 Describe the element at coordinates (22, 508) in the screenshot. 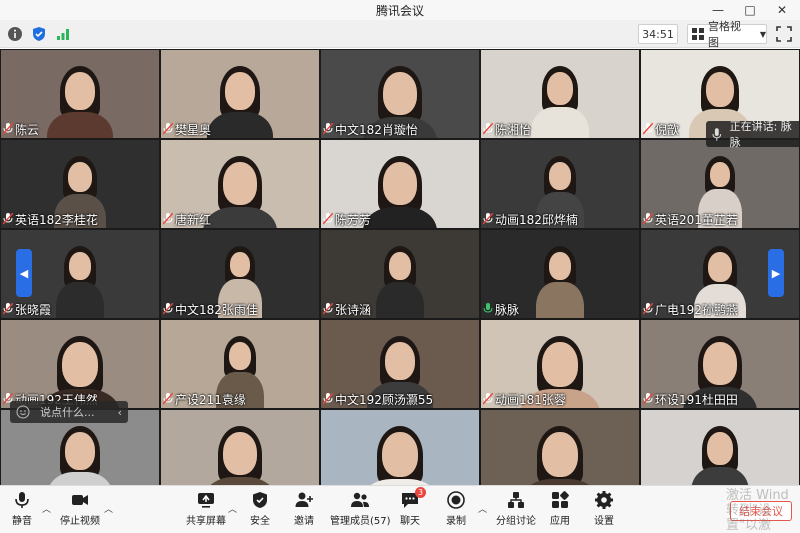

I see `mute-button: 静音` at that location.